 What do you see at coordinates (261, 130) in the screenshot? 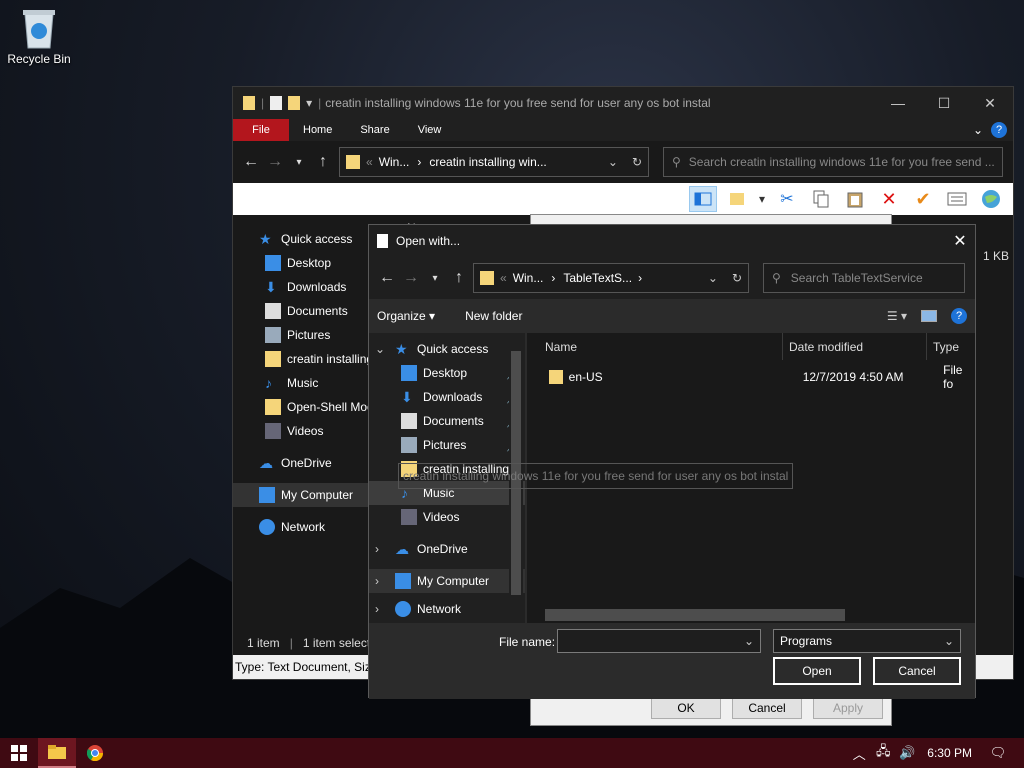
I see `tab-file: File` at bounding box center [261, 130].